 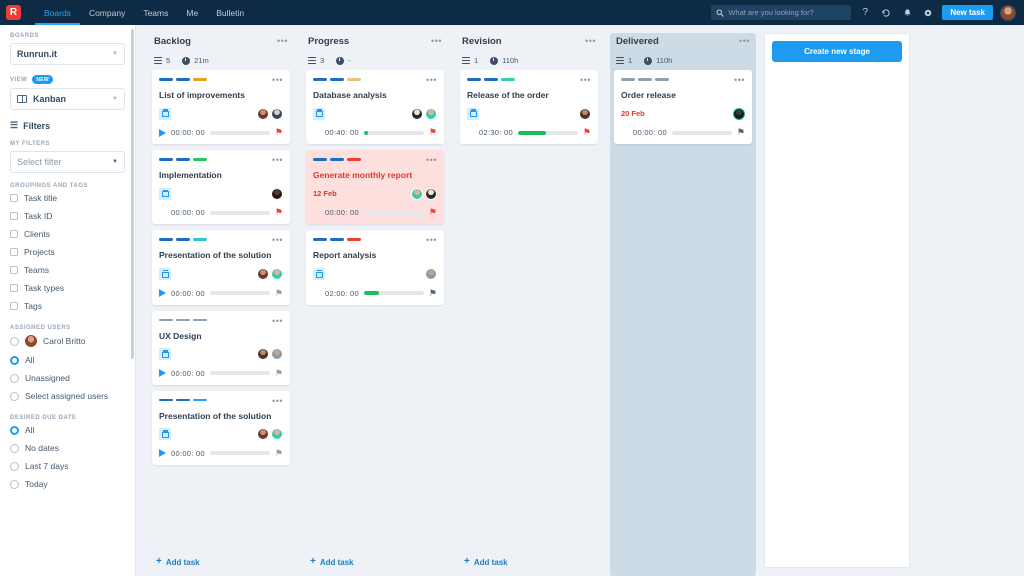 What do you see at coordinates (67, 466) in the screenshot?
I see `due-date-option-last-7-days: Last 7 days` at bounding box center [67, 466].